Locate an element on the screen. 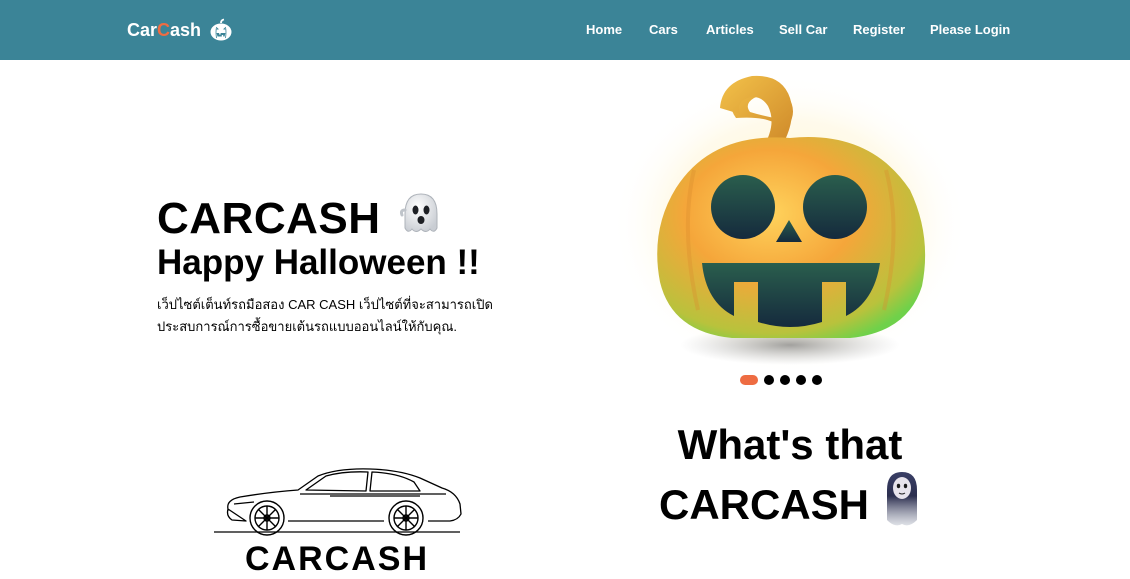 This screenshot has width=1130, height=579. about-title-line2-row: CARCASH is located at coordinates (790, 504).